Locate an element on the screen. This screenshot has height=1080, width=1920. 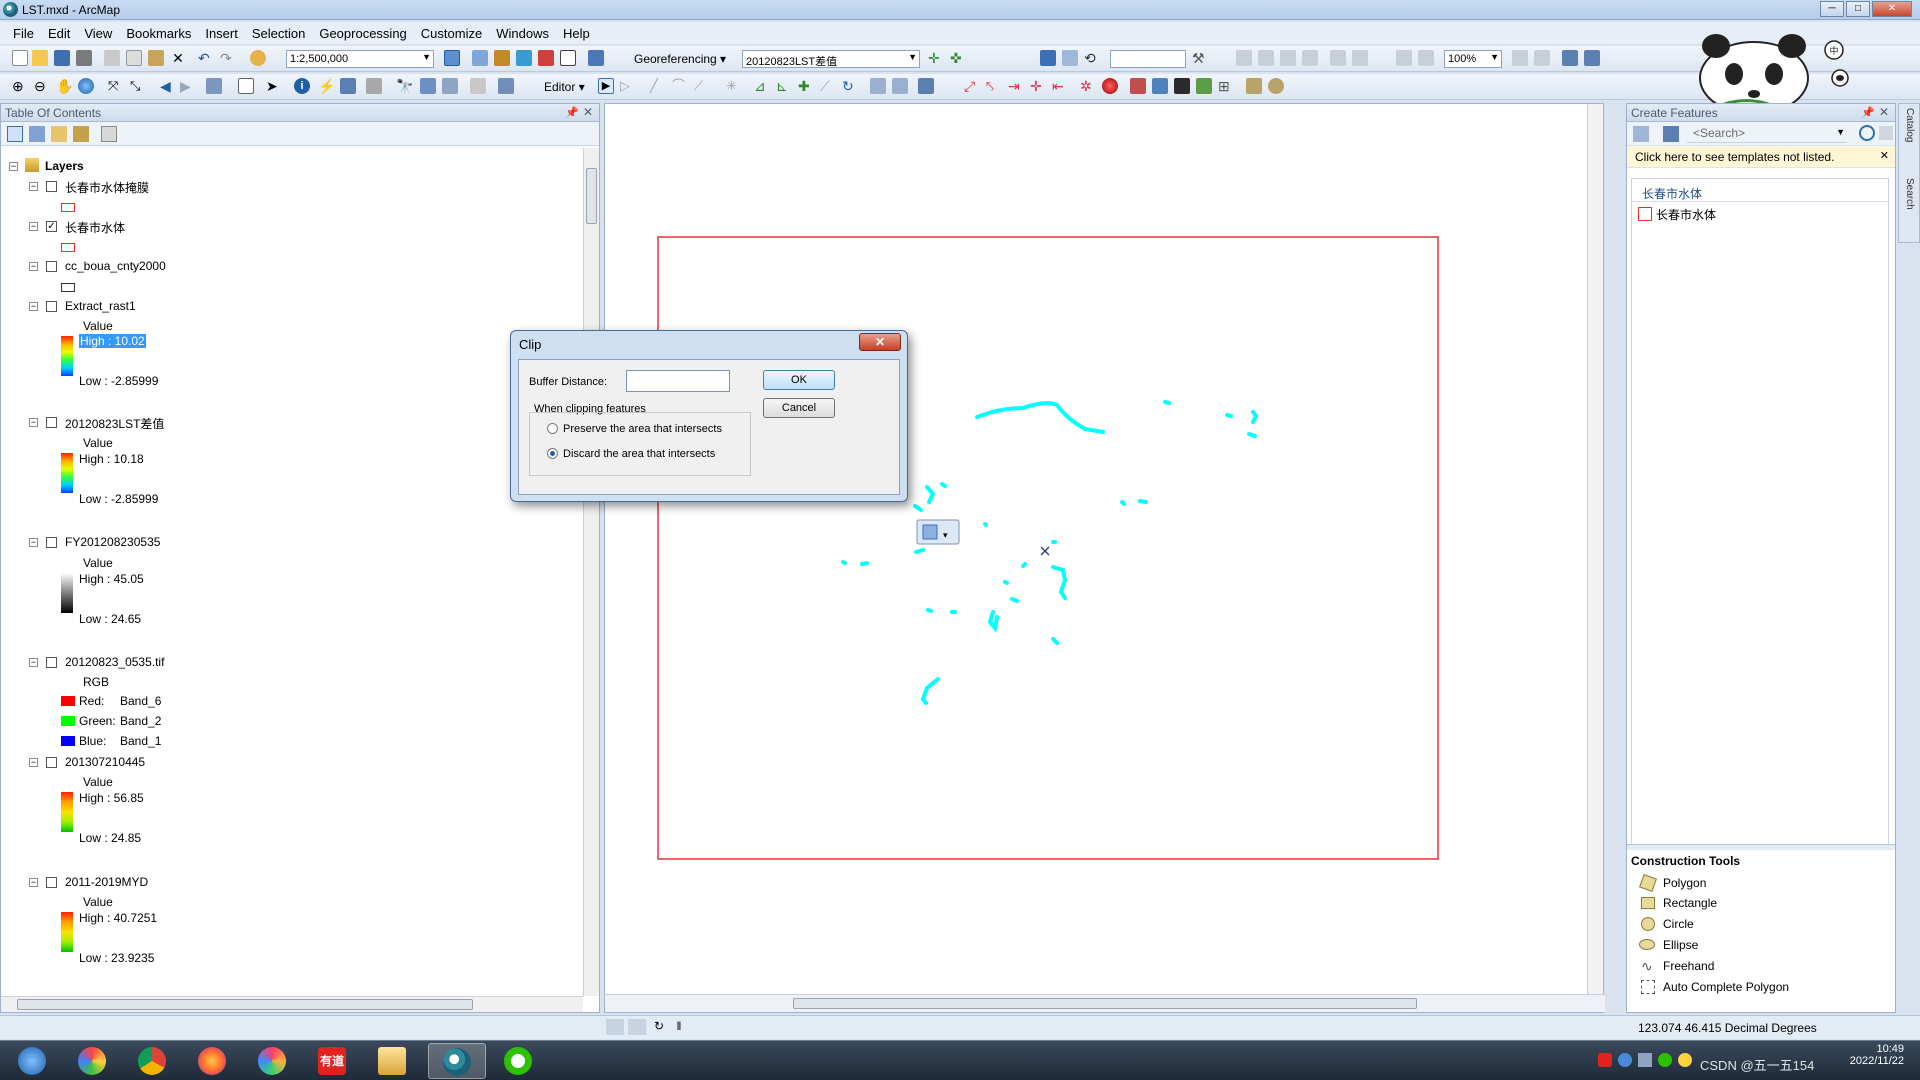
rotation-angle-input is located at coordinates (1148, 59).